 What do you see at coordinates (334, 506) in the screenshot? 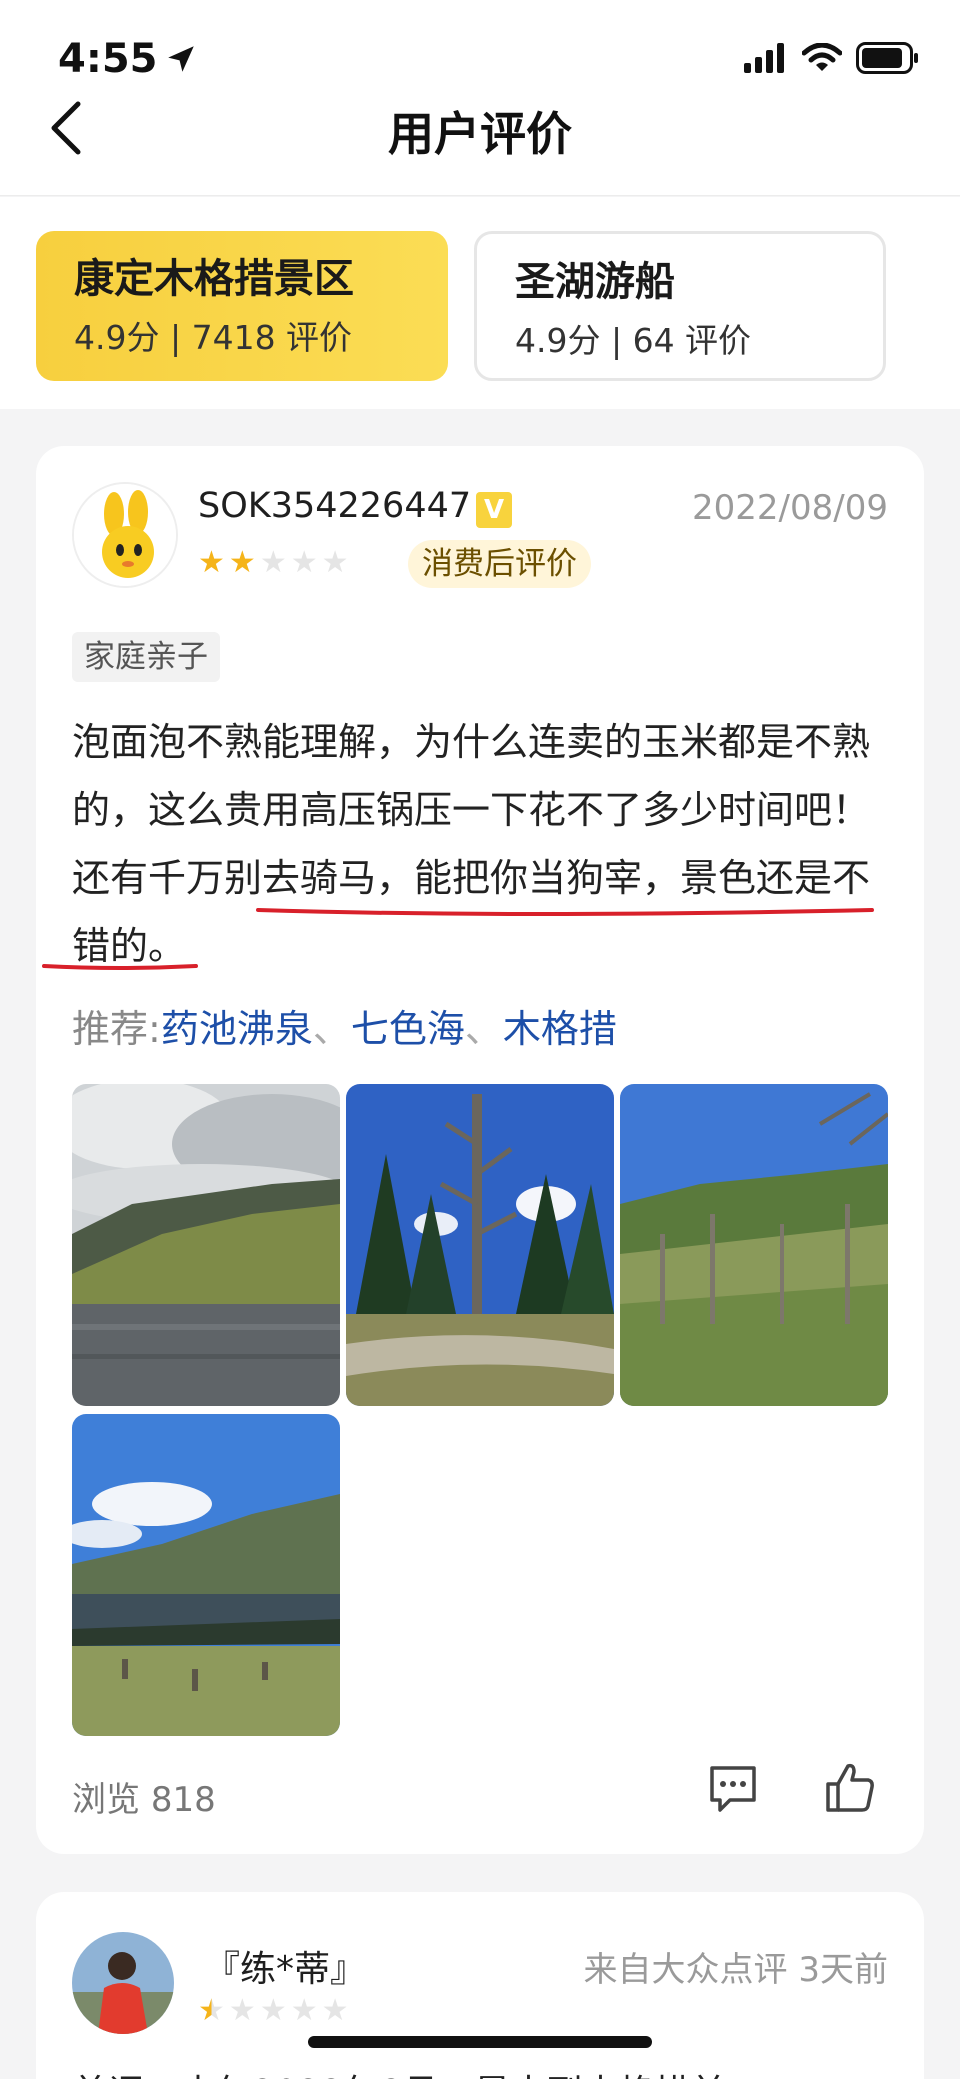
I see `reviewer-name: SOK354226447` at bounding box center [334, 506].